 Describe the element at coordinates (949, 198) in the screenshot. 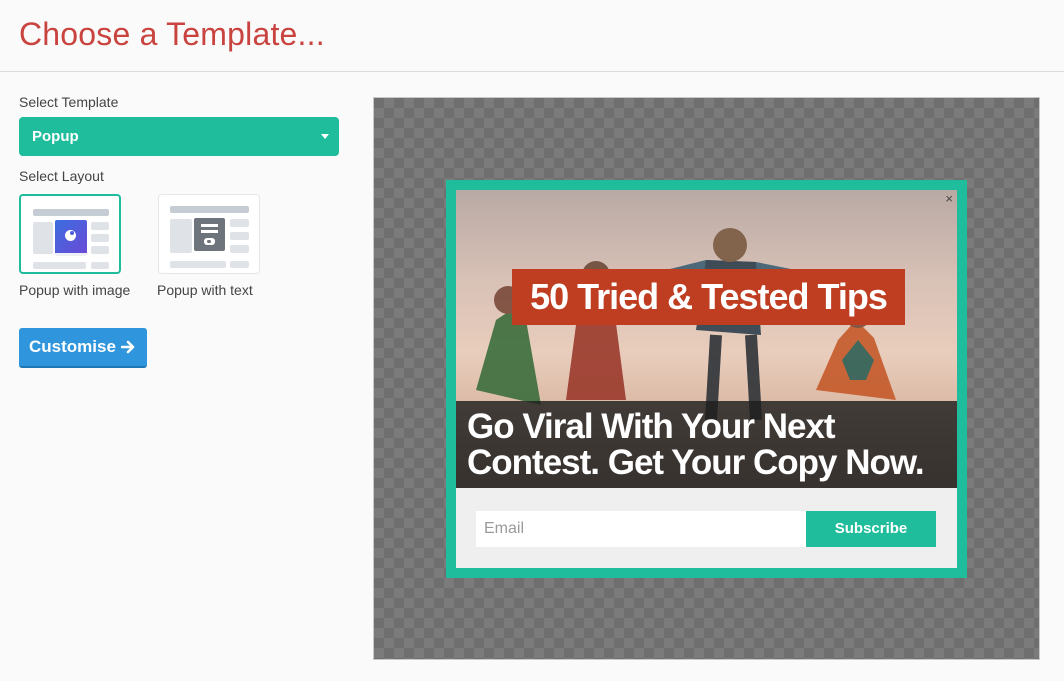

I see `close-icon: ×` at that location.